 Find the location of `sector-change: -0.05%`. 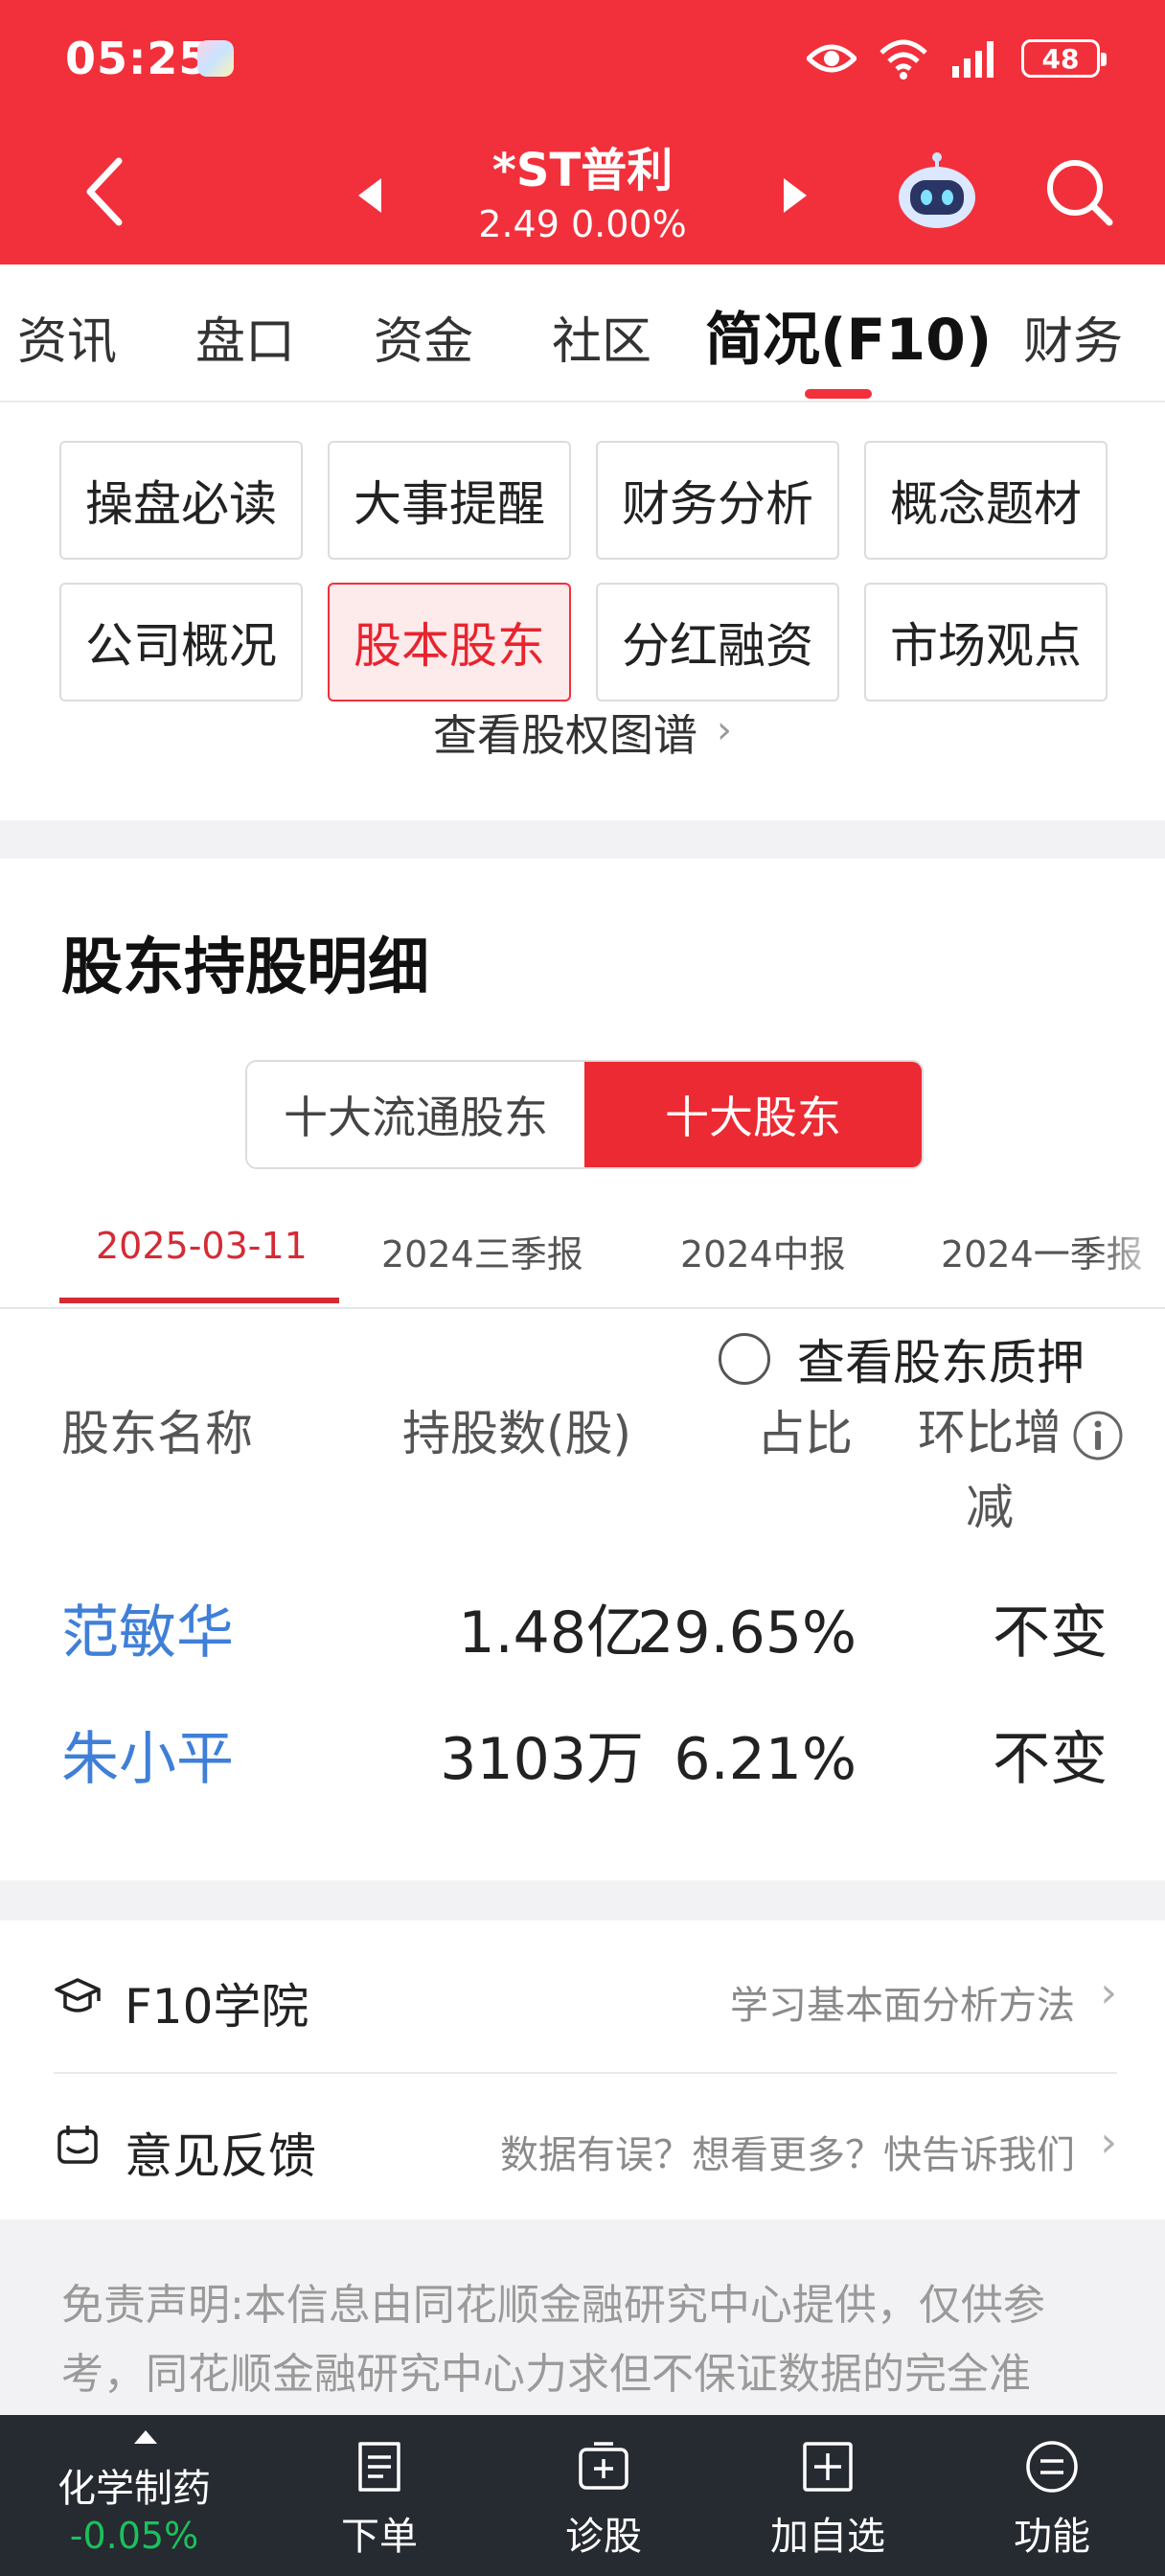

sector-change: -0.05% is located at coordinates (134, 2536).